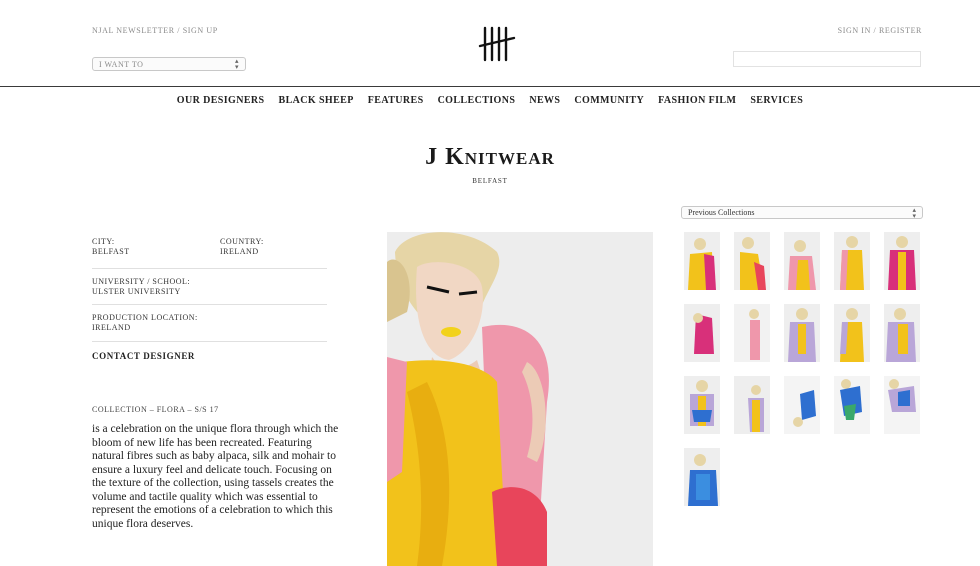 Image resolution: width=980 pixels, height=566 pixels. What do you see at coordinates (155, 30) in the screenshot?
I see `newsletter-signup-link: NJAL NEWSLETTER / SIGN UP` at bounding box center [155, 30].